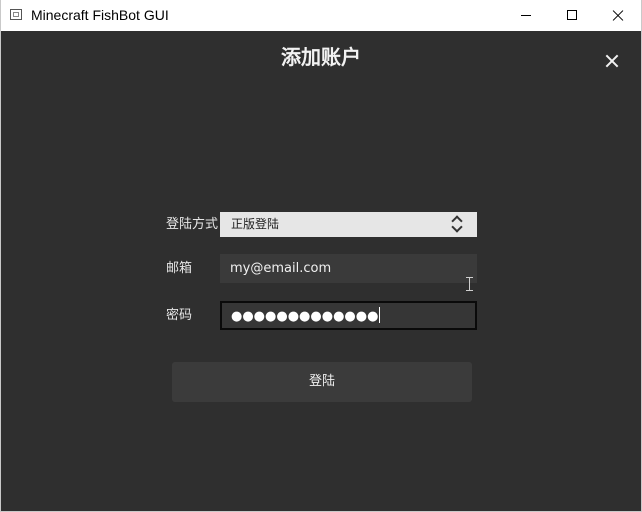 This screenshot has height=512, width=642. I want to click on login-button: 登陆, so click(322, 382).